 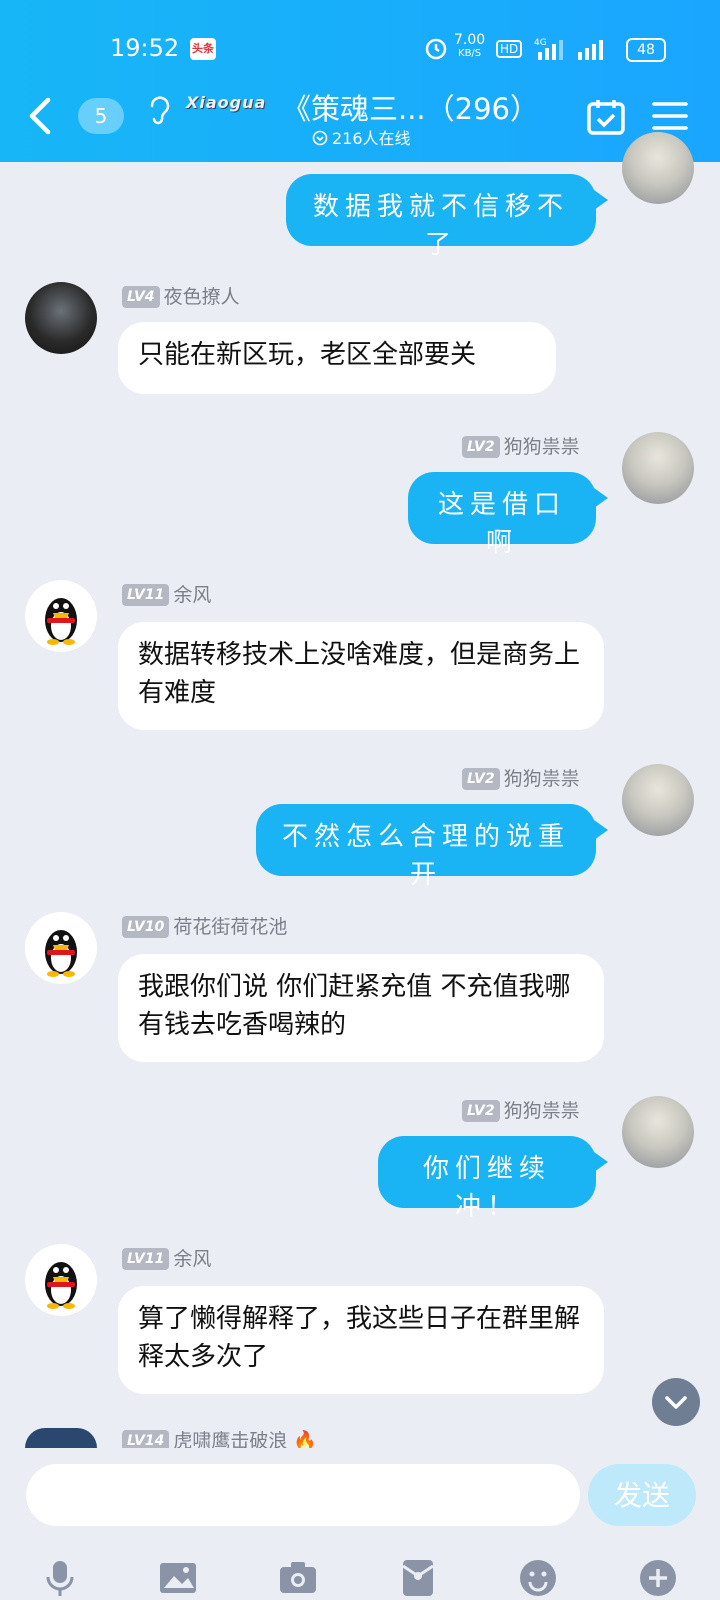 What do you see at coordinates (502, 515) in the screenshot?
I see `message-bubble: 这是借口啊` at bounding box center [502, 515].